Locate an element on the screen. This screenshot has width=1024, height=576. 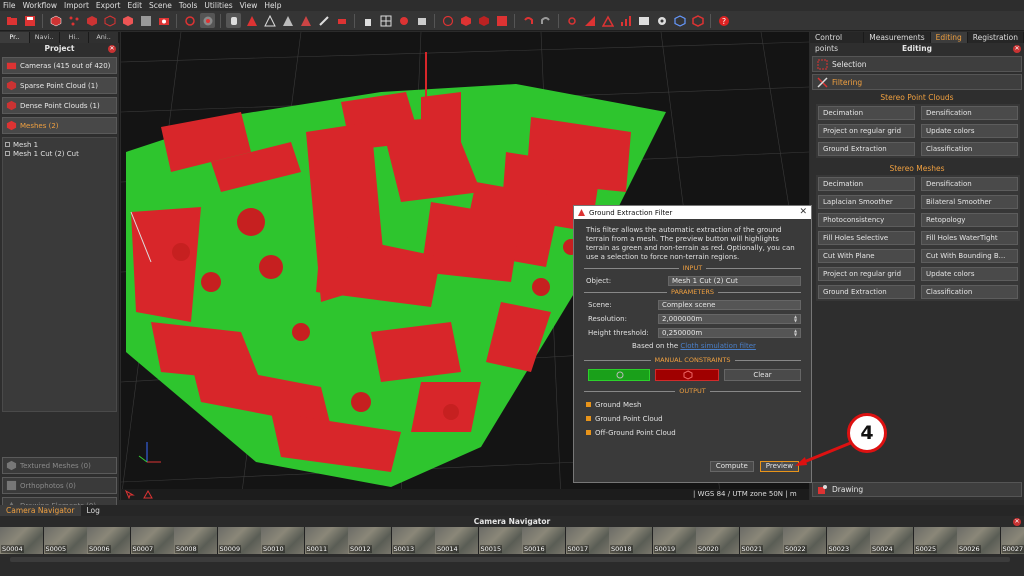
3d-cube-icon is located at coordinates (679, 20).